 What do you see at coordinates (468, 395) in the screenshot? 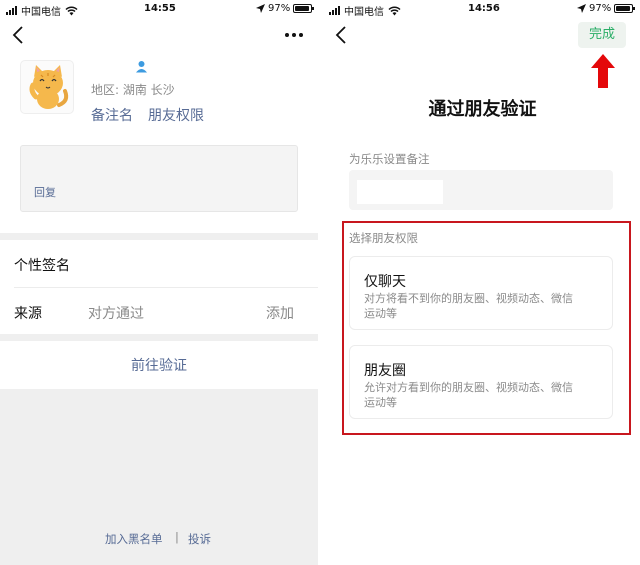
I see `option-desc: 允许对方看到你的朋友圈、视频动态、微信运动等` at bounding box center [468, 395].